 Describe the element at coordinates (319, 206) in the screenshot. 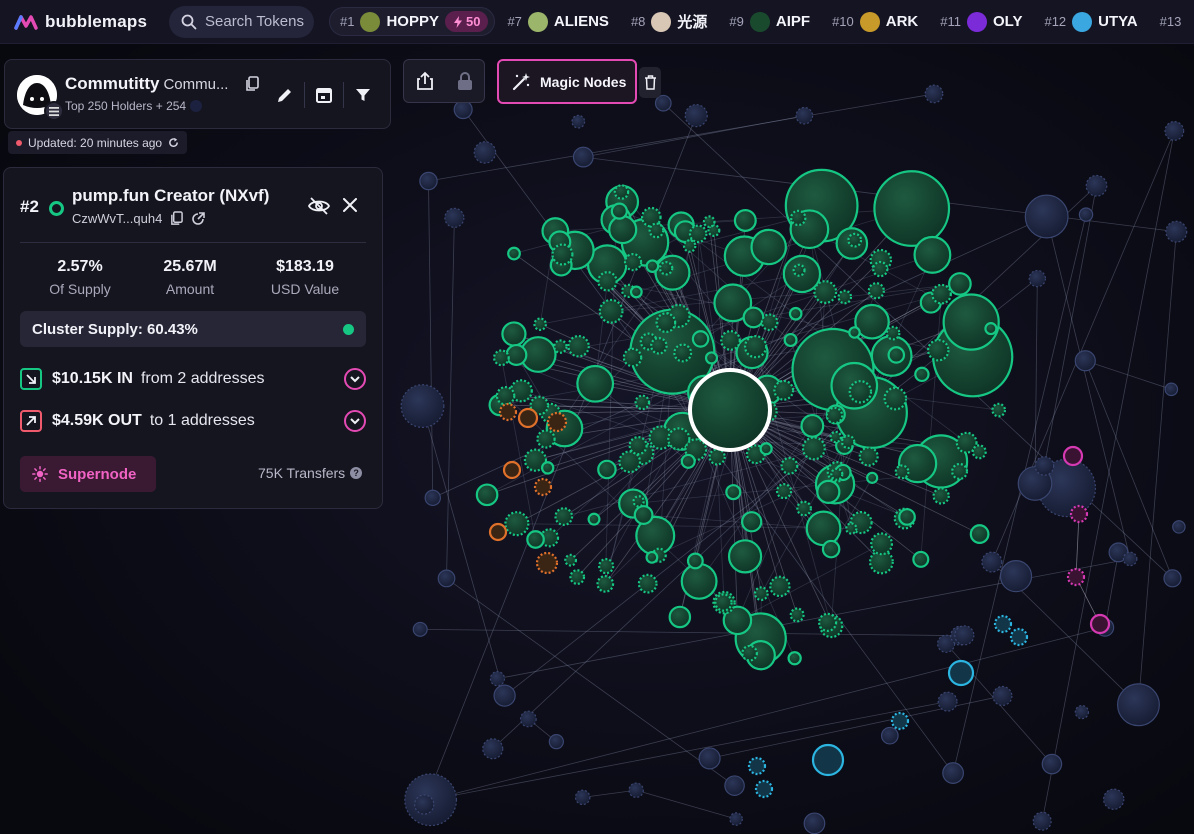

I see `hide-eye-icon` at that location.